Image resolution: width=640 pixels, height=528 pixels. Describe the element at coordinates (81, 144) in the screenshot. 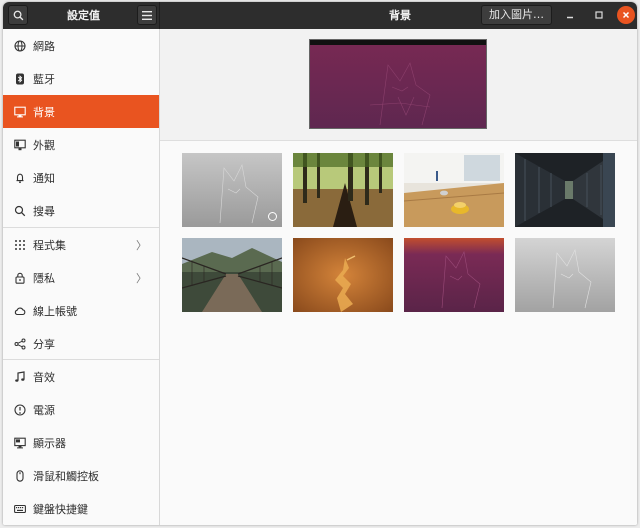

I see `sidebar-item-appearance: 外觀` at that location.